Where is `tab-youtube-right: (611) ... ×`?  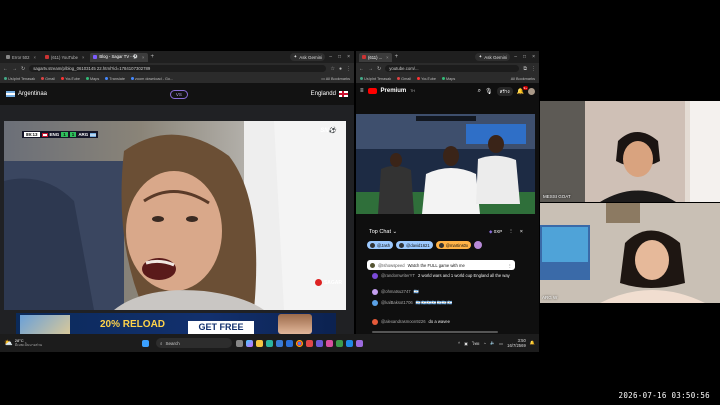
tab-youtube-right: (611) ... × is located at coordinates (375, 57).